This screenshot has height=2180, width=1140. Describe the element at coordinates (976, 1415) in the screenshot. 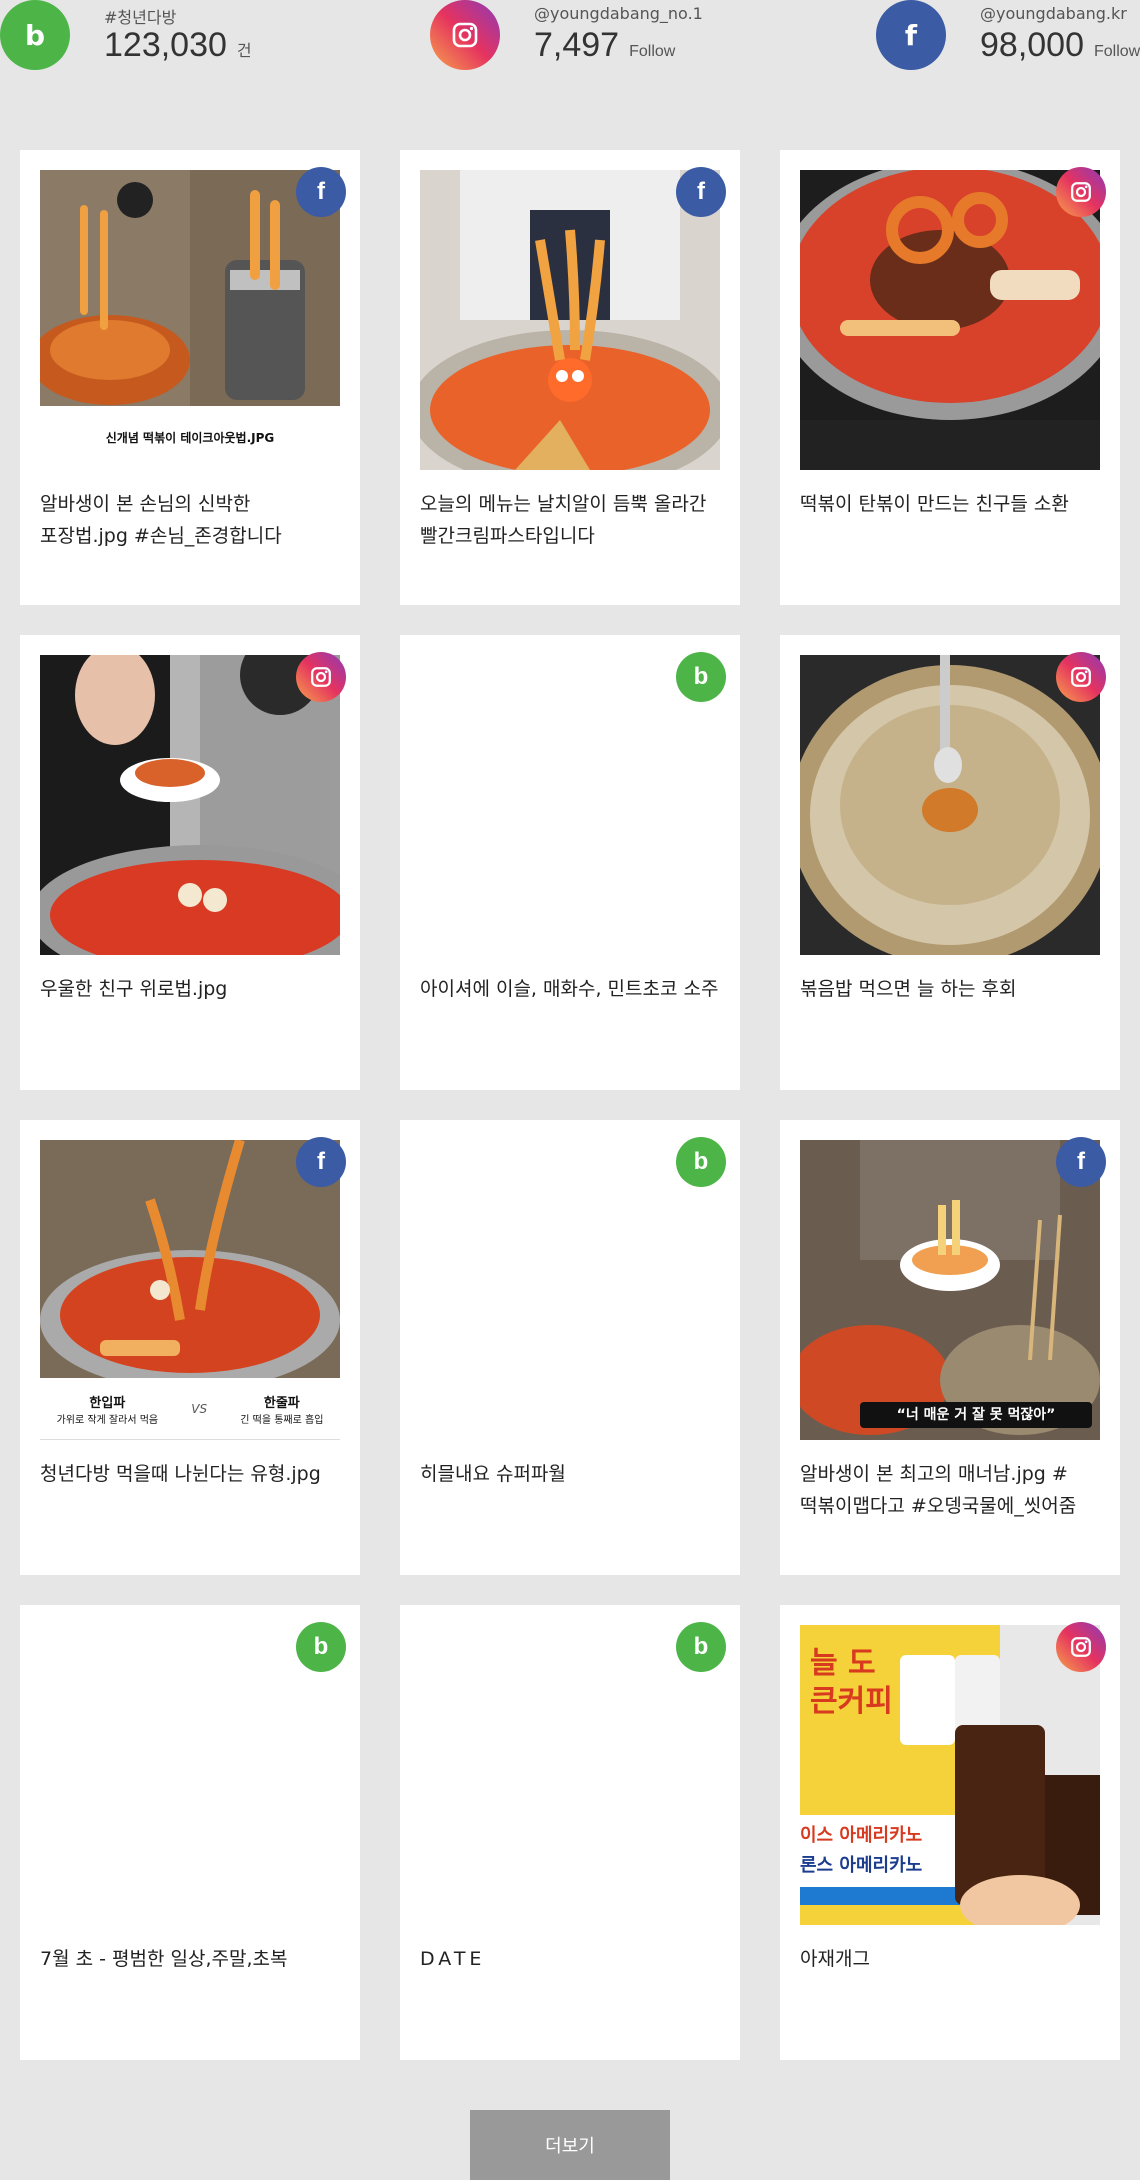

I see `image-caption: “너 매운 거 잘 못 먹잖아”` at that location.